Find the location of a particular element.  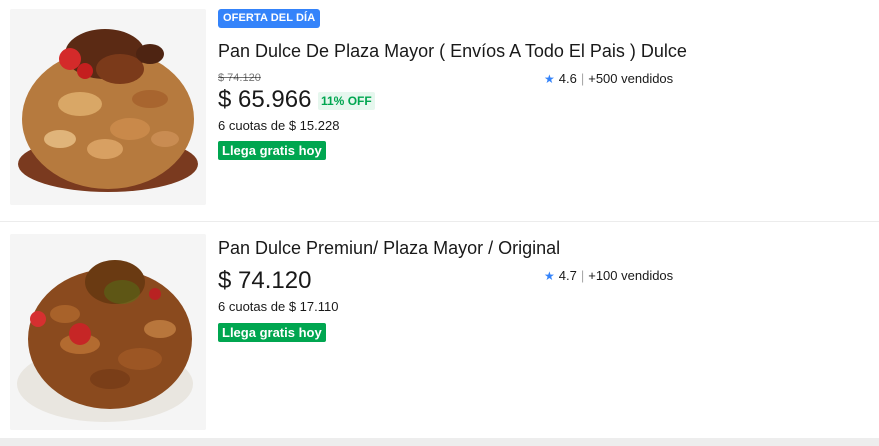

rating-summary: ★ 4.6 | +500 vendidos is located at coordinates (608, 78).